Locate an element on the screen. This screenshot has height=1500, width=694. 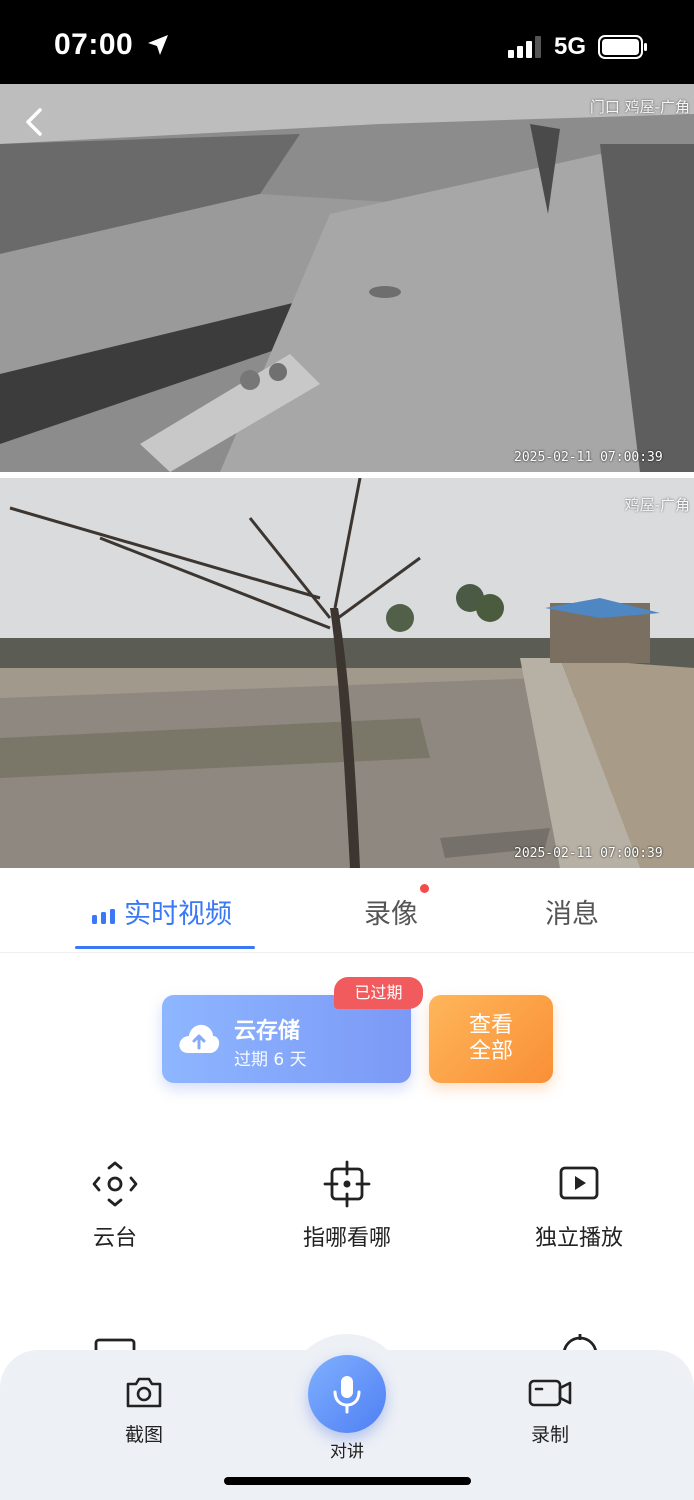
microphone-icon is located at coordinates (347, 1395).